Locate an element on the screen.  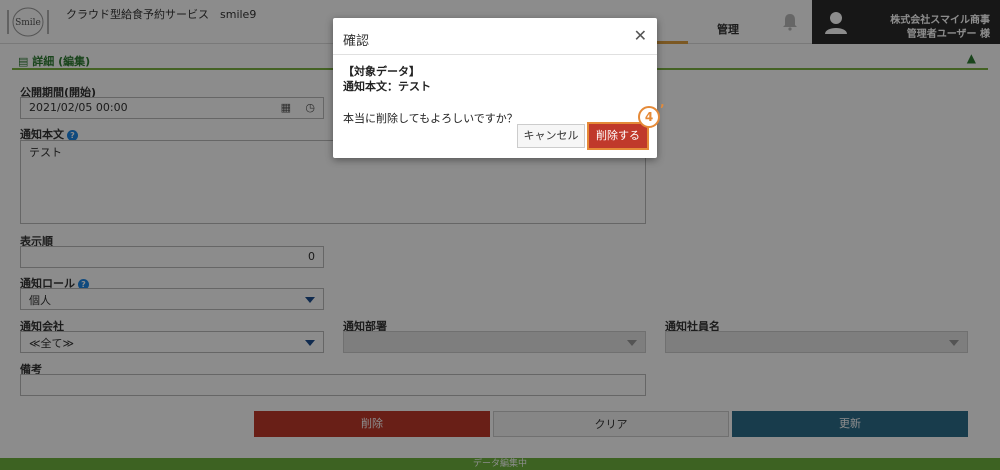
dialog-title: 確認 is located at coordinates (356, 41).